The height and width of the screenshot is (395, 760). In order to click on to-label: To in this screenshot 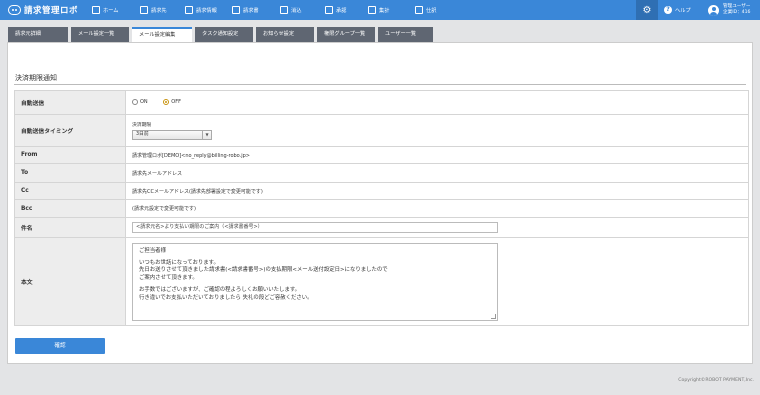, I will do `click(70, 173)`.